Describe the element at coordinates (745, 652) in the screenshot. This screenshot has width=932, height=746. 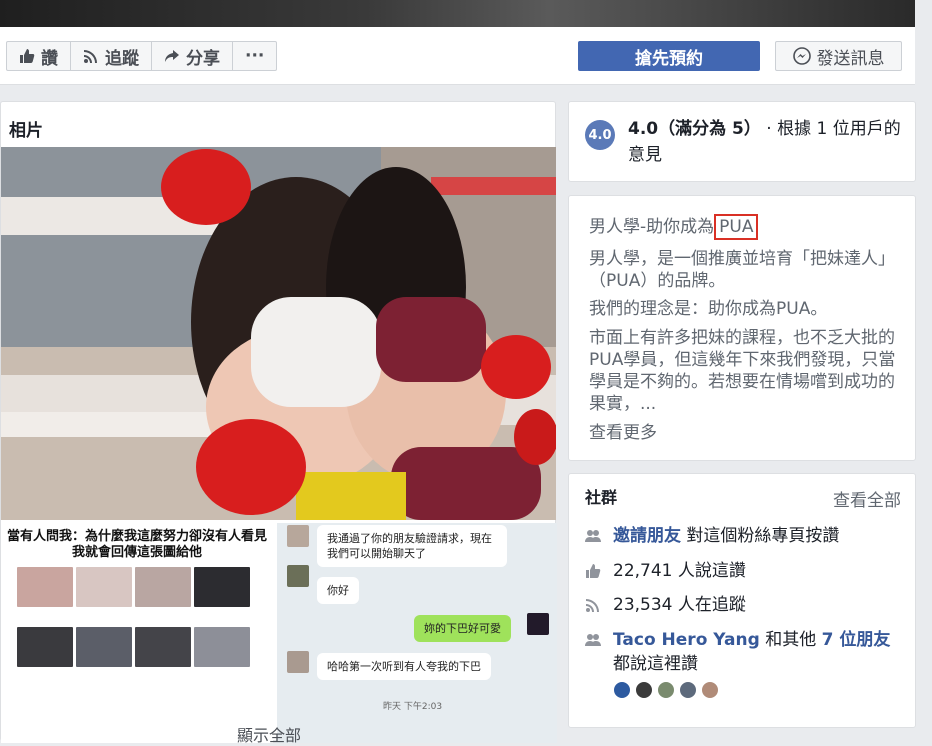
I see `friends-like-row: Taco Hero Yang 和其他 7 位朋友都說這裡讚` at that location.